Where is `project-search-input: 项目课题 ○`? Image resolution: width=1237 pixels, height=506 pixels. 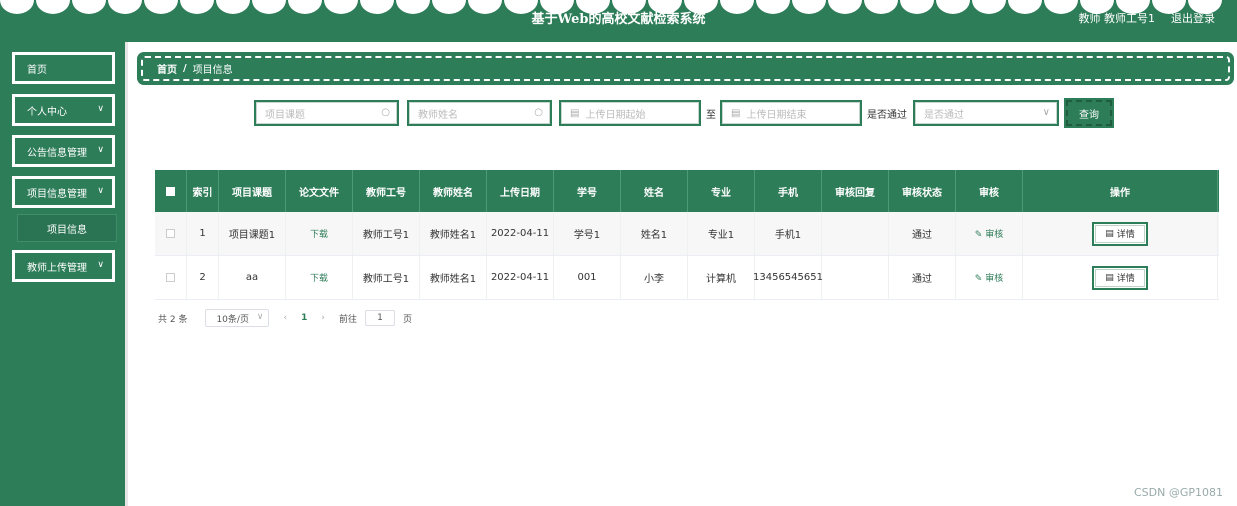
project-search-input: 项目课题 ○ is located at coordinates (326, 113).